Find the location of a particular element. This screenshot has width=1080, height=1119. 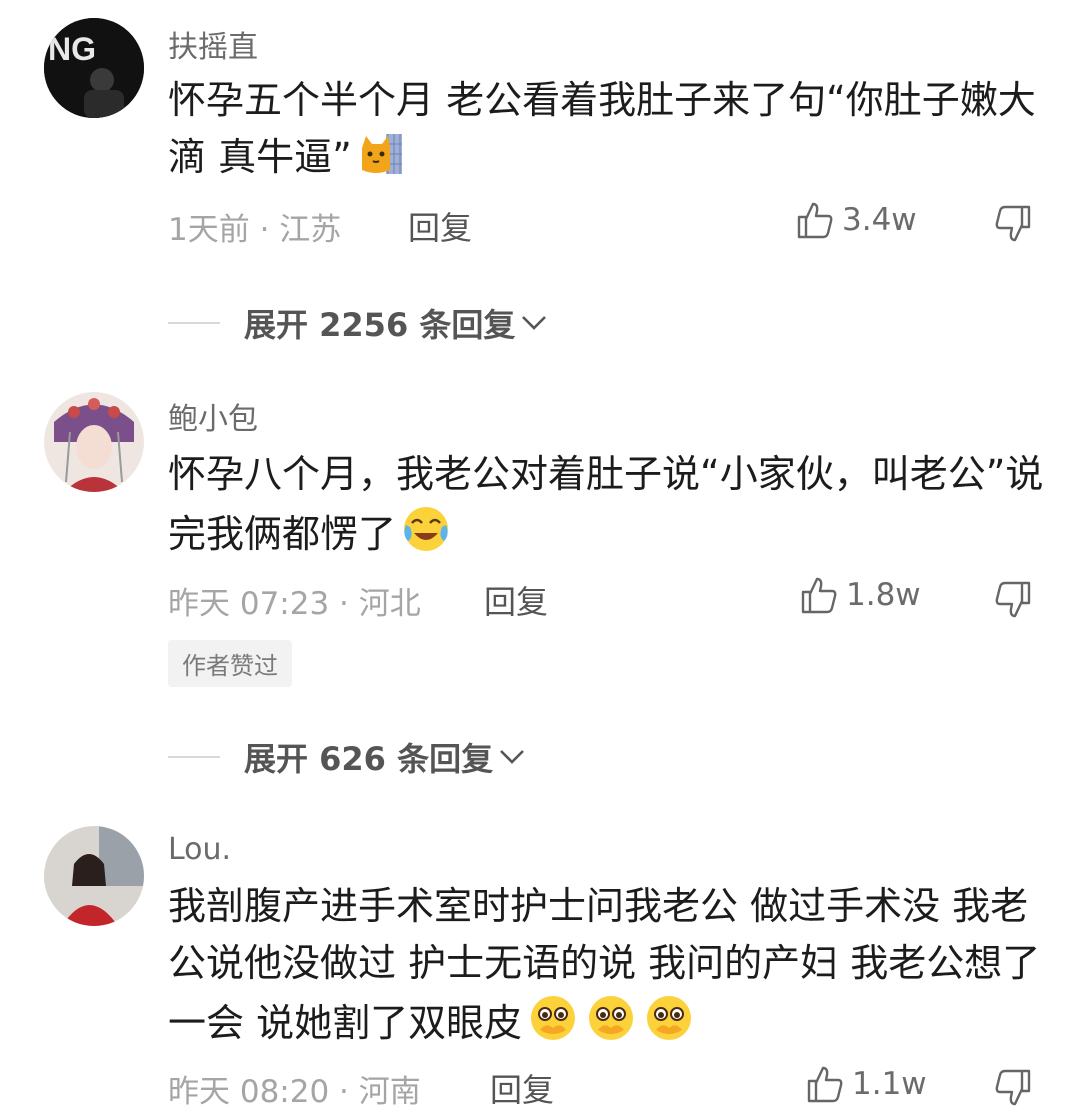

comment-text: 怀孕五个半个月 老公看着我肚子来了句“你肚子嫩大滴 真牛逼” is located at coordinates (608, 133).